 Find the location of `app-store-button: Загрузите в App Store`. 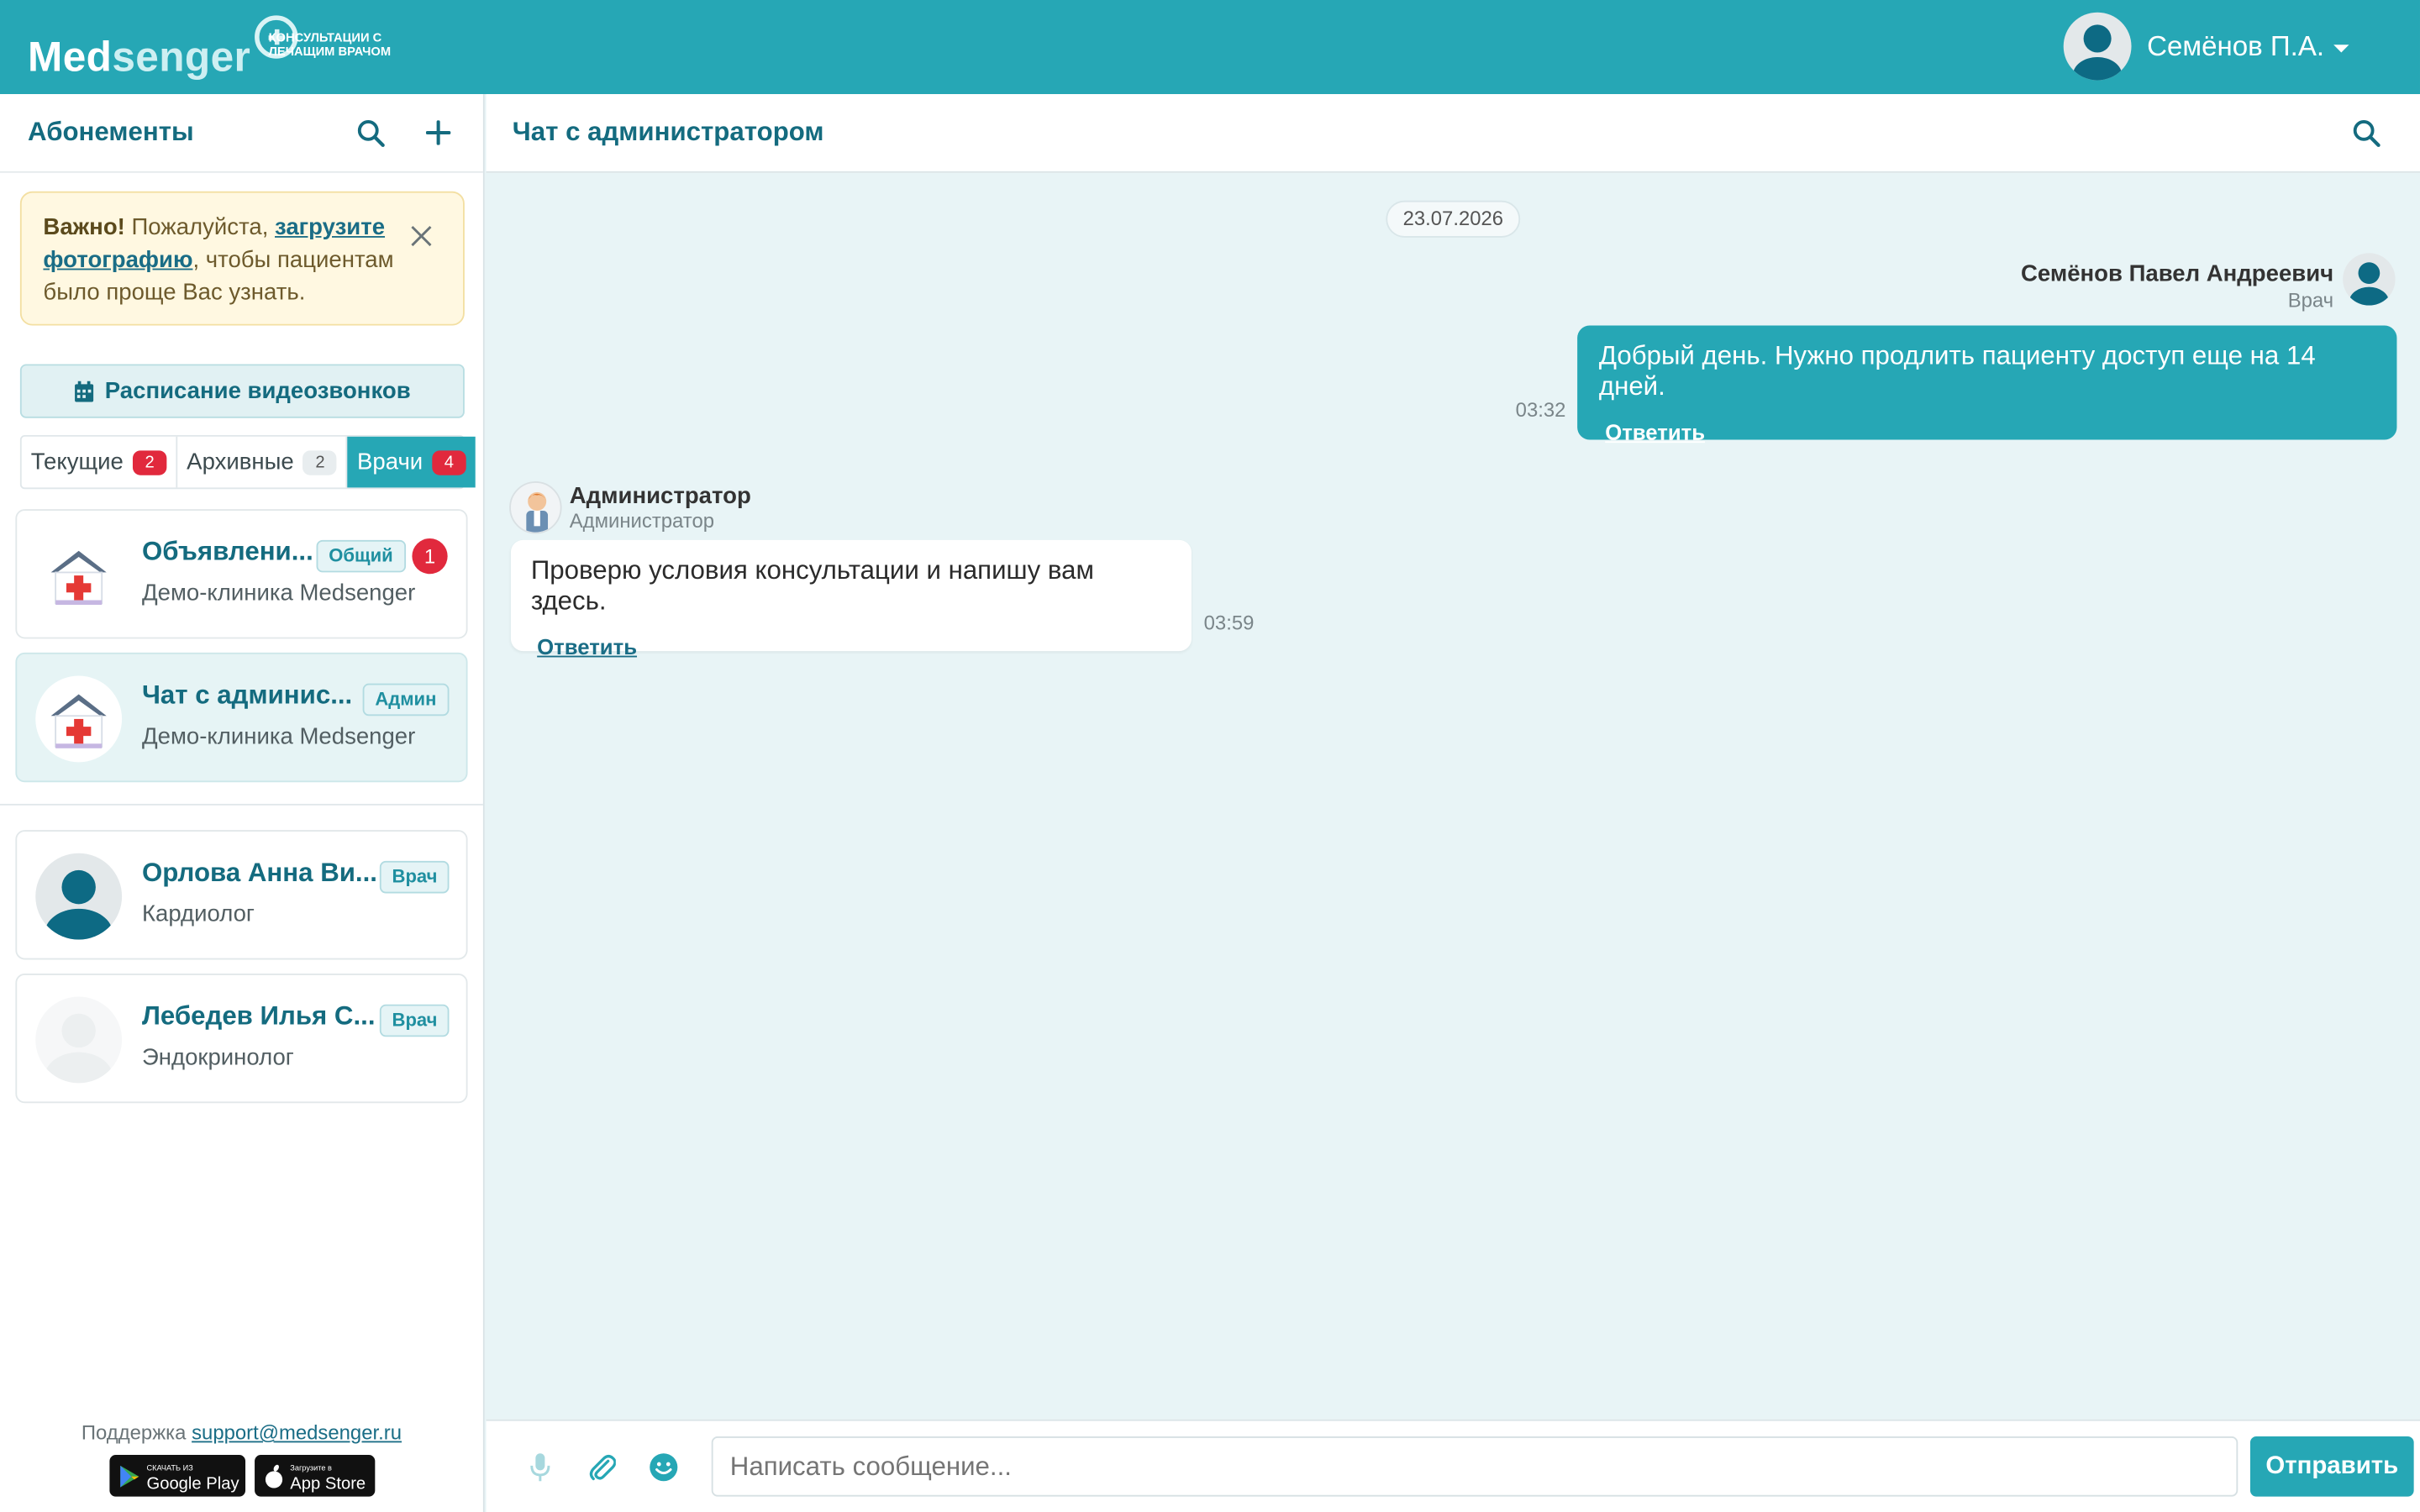

app-store-button: Загрузите в App Store is located at coordinates (315, 1476).